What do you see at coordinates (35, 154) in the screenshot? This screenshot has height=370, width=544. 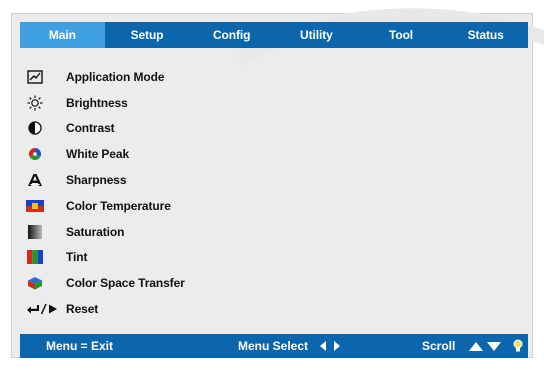 I see `white-peak-icon` at bounding box center [35, 154].